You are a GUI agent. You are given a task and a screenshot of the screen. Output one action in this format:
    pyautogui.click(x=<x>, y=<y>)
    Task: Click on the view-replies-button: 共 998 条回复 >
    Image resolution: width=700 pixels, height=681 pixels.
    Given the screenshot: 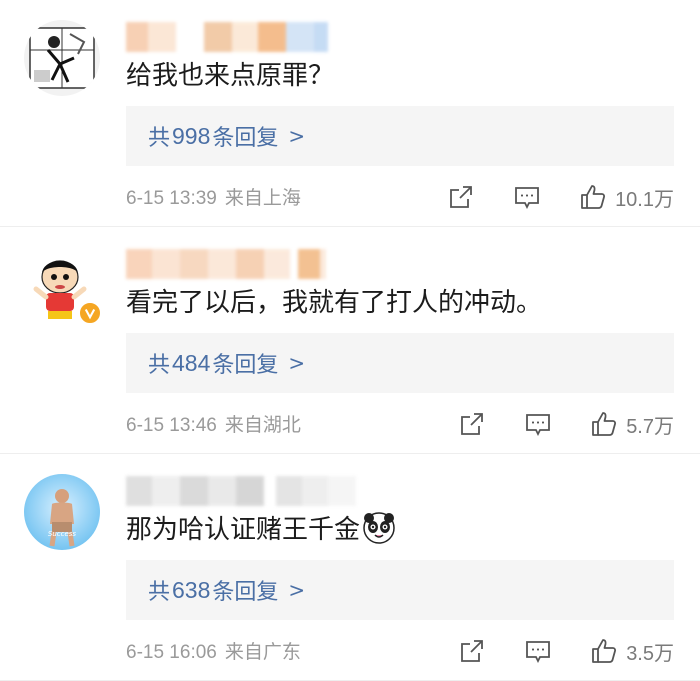 What is the action you would take?
    pyautogui.click(x=400, y=136)
    